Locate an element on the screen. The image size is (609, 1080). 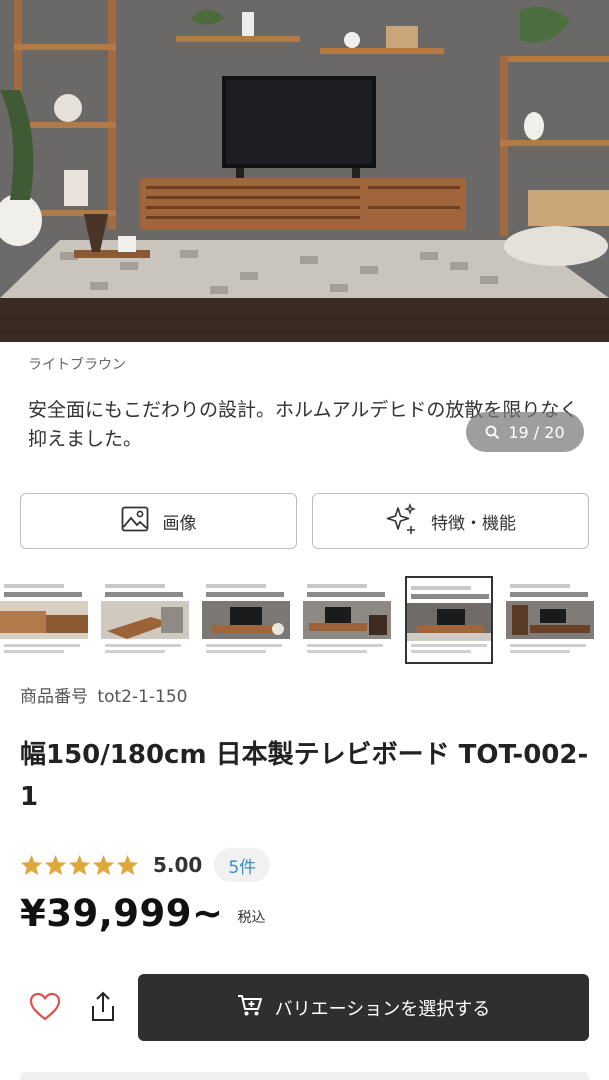
sparkle-icon is located at coordinates (401, 521).